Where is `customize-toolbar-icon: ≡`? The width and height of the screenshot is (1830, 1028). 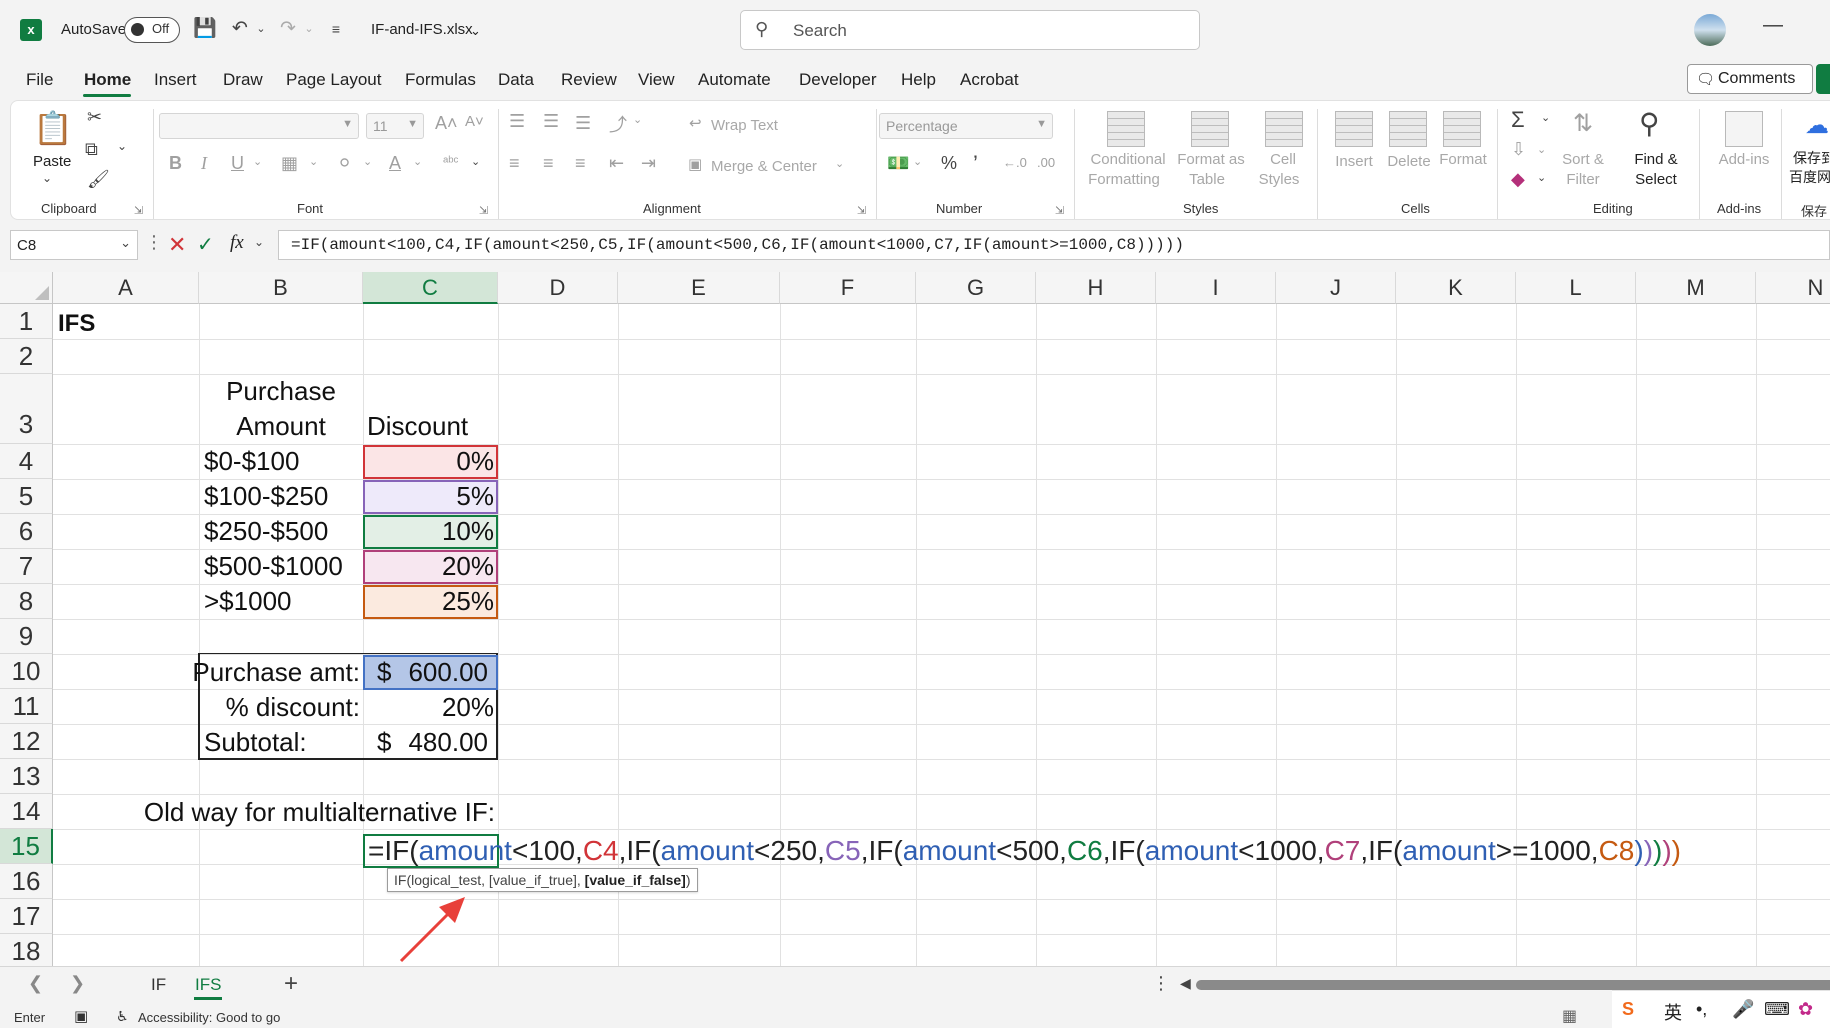 customize-toolbar-icon: ≡ is located at coordinates (336, 29).